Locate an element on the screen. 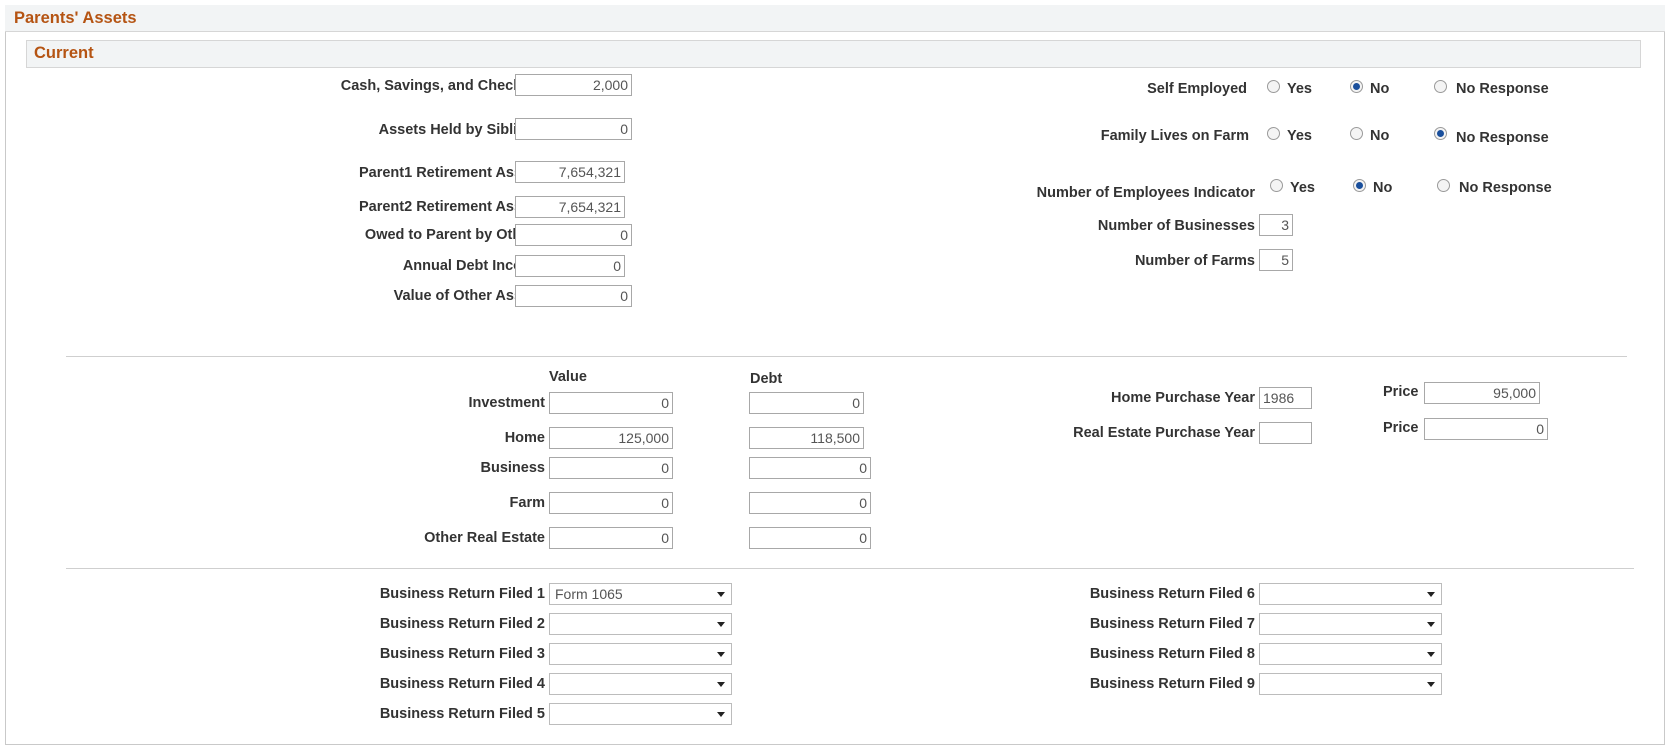 Image resolution: width=1673 pixels, height=751 pixels. employees-indicator-no-radio is located at coordinates (1359, 185).